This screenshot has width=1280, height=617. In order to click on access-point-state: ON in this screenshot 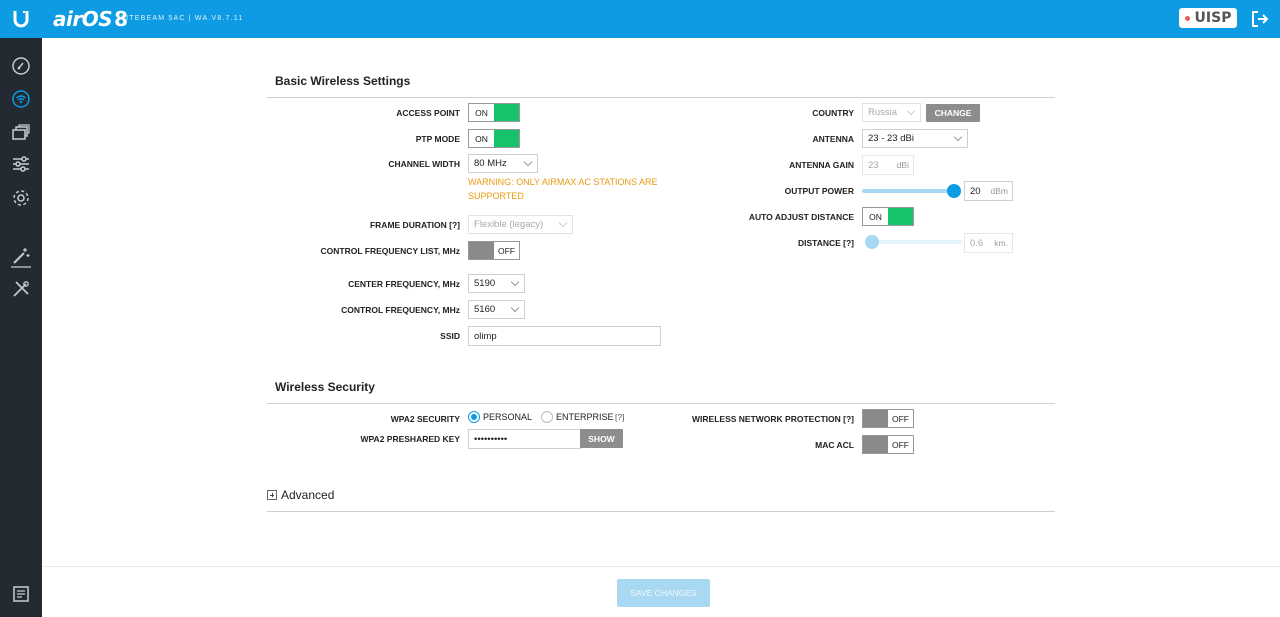, I will do `click(481, 112)`.